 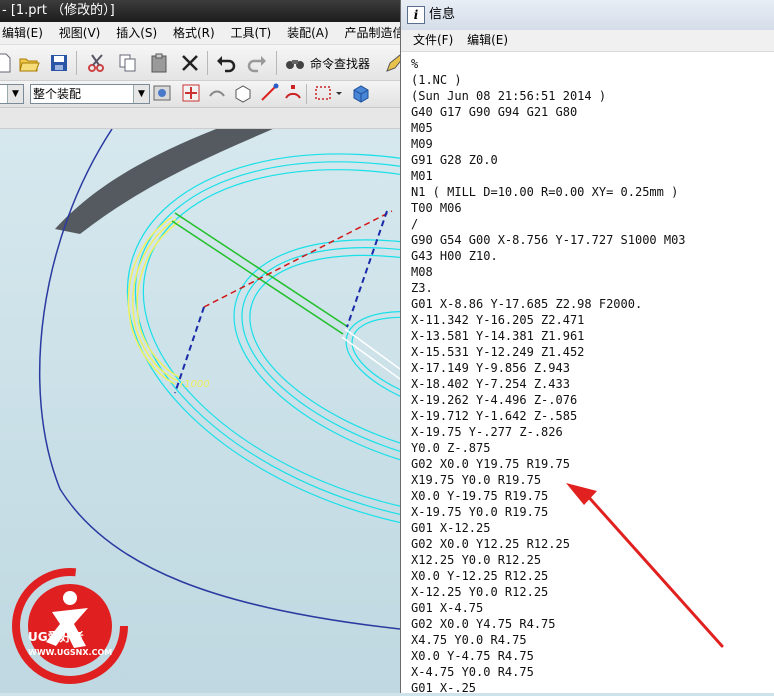 I want to click on nc-line: G01 X-8.86 Y-17.685 Z2.98 F2000., so click(x=527, y=304).